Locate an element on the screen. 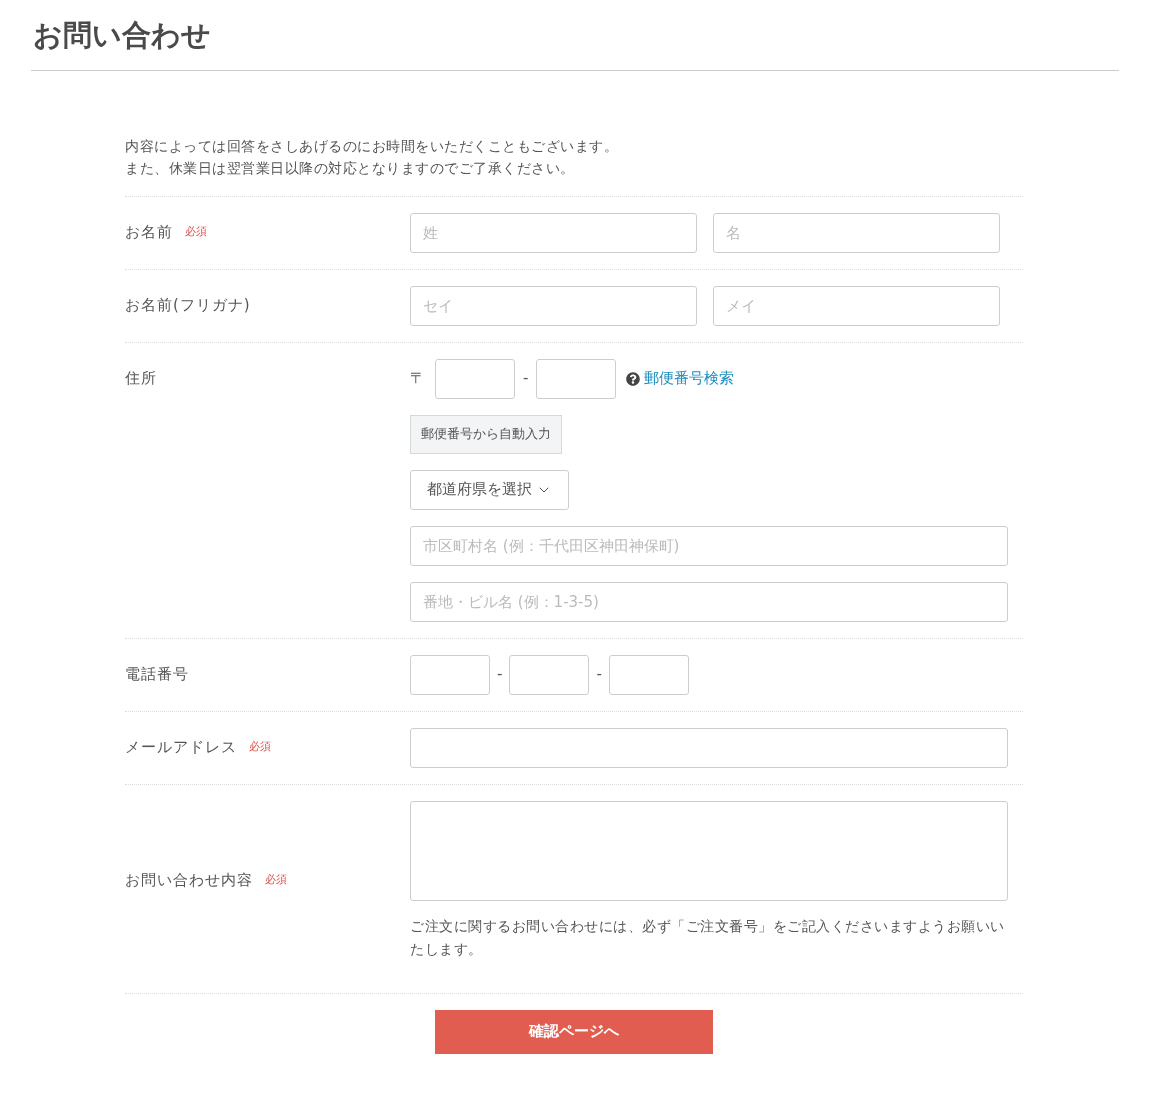 This screenshot has height=1108, width=1150. text-field: 姓 is located at coordinates (553, 232).